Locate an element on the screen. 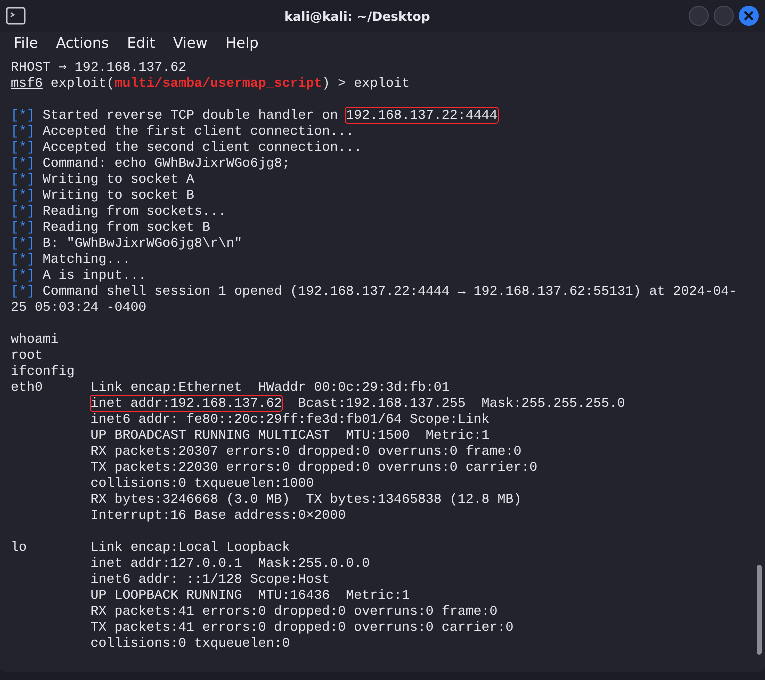  output-text: Reading from socket B is located at coordinates (126, 227).